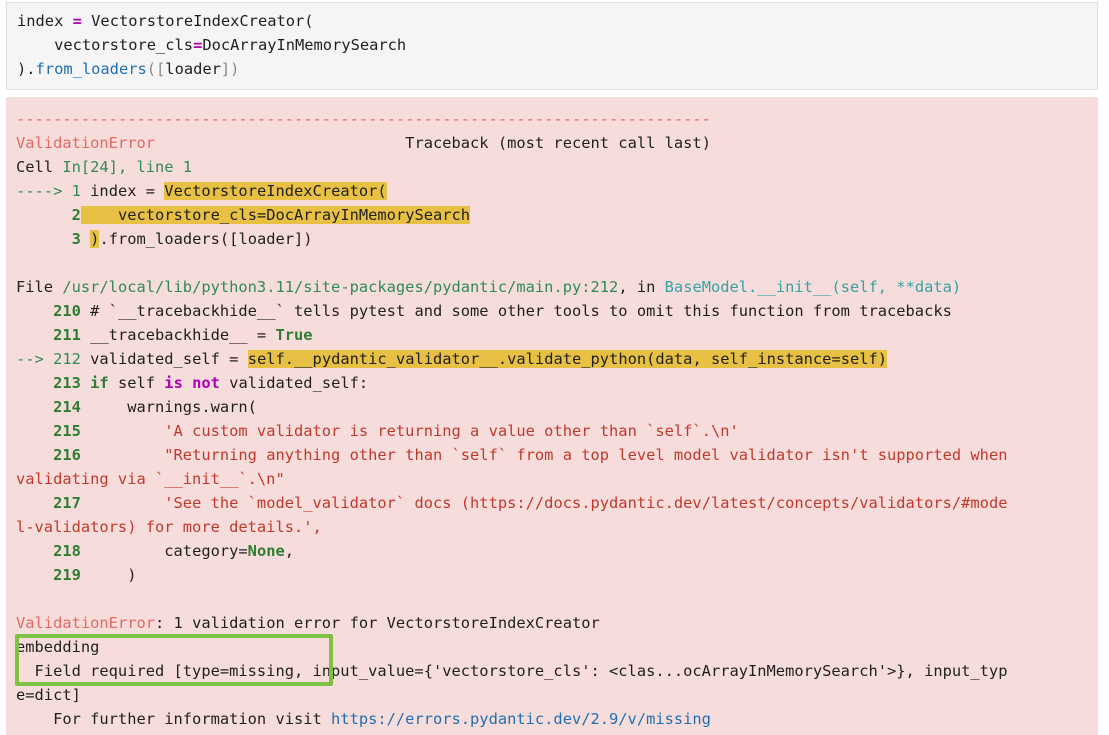 Image resolution: width=1109 pixels, height=735 pixels. I want to click on source-line: 219 ), so click(511, 575).